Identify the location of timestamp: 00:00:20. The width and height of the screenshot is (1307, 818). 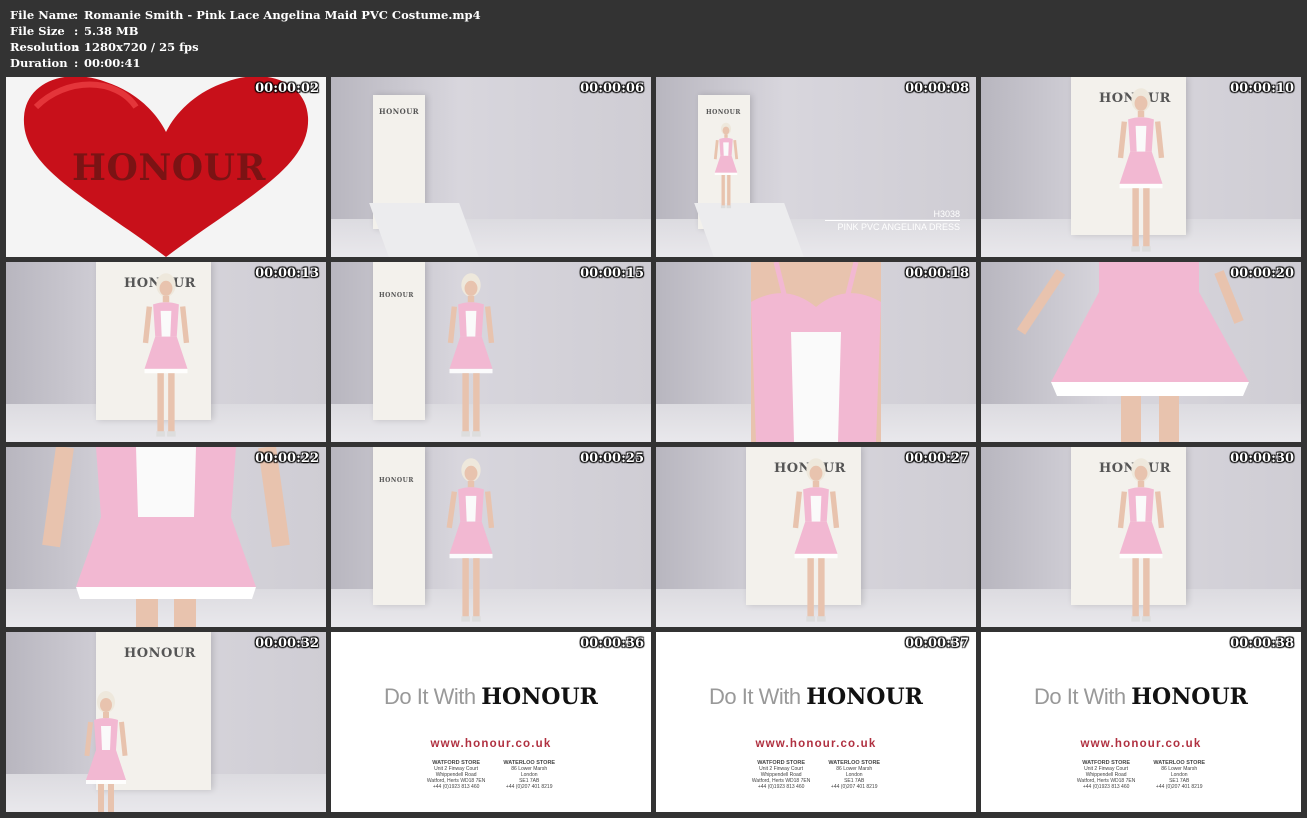
(1262, 273).